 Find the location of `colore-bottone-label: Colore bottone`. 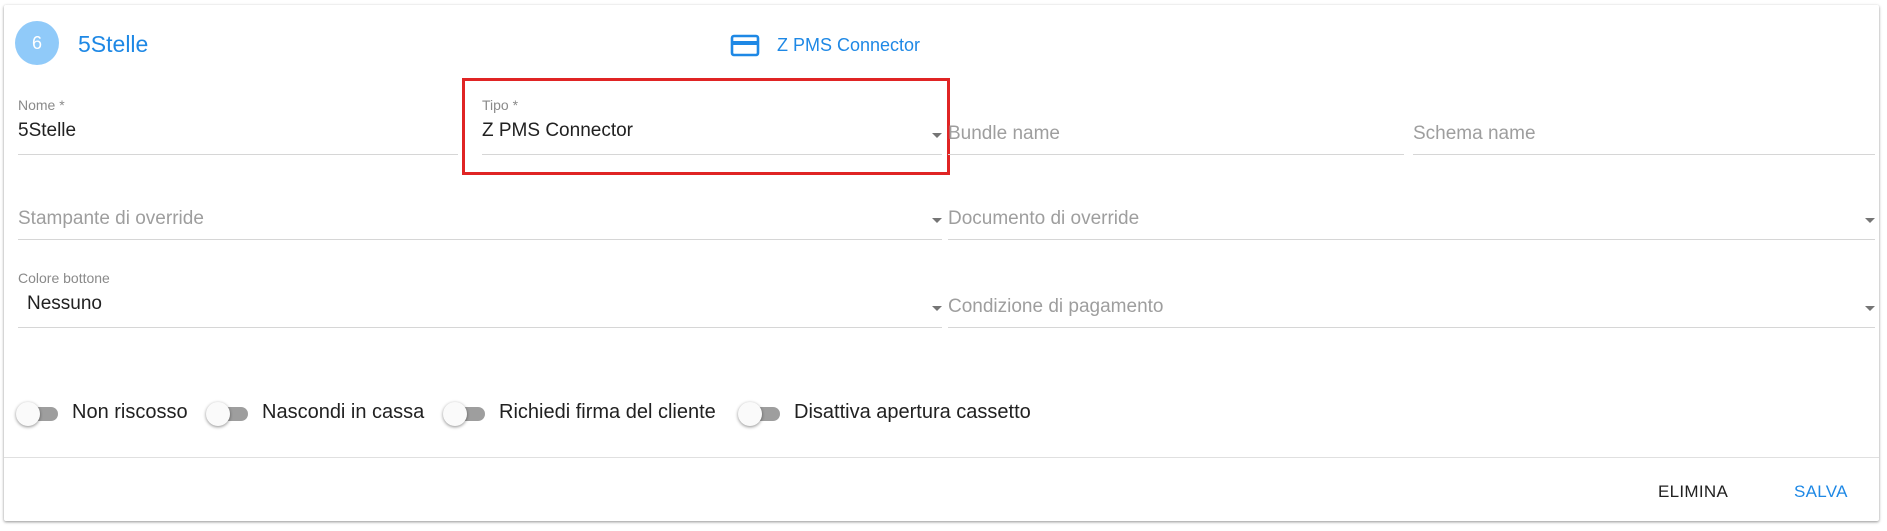

colore-bottone-label: Colore bottone is located at coordinates (64, 278).